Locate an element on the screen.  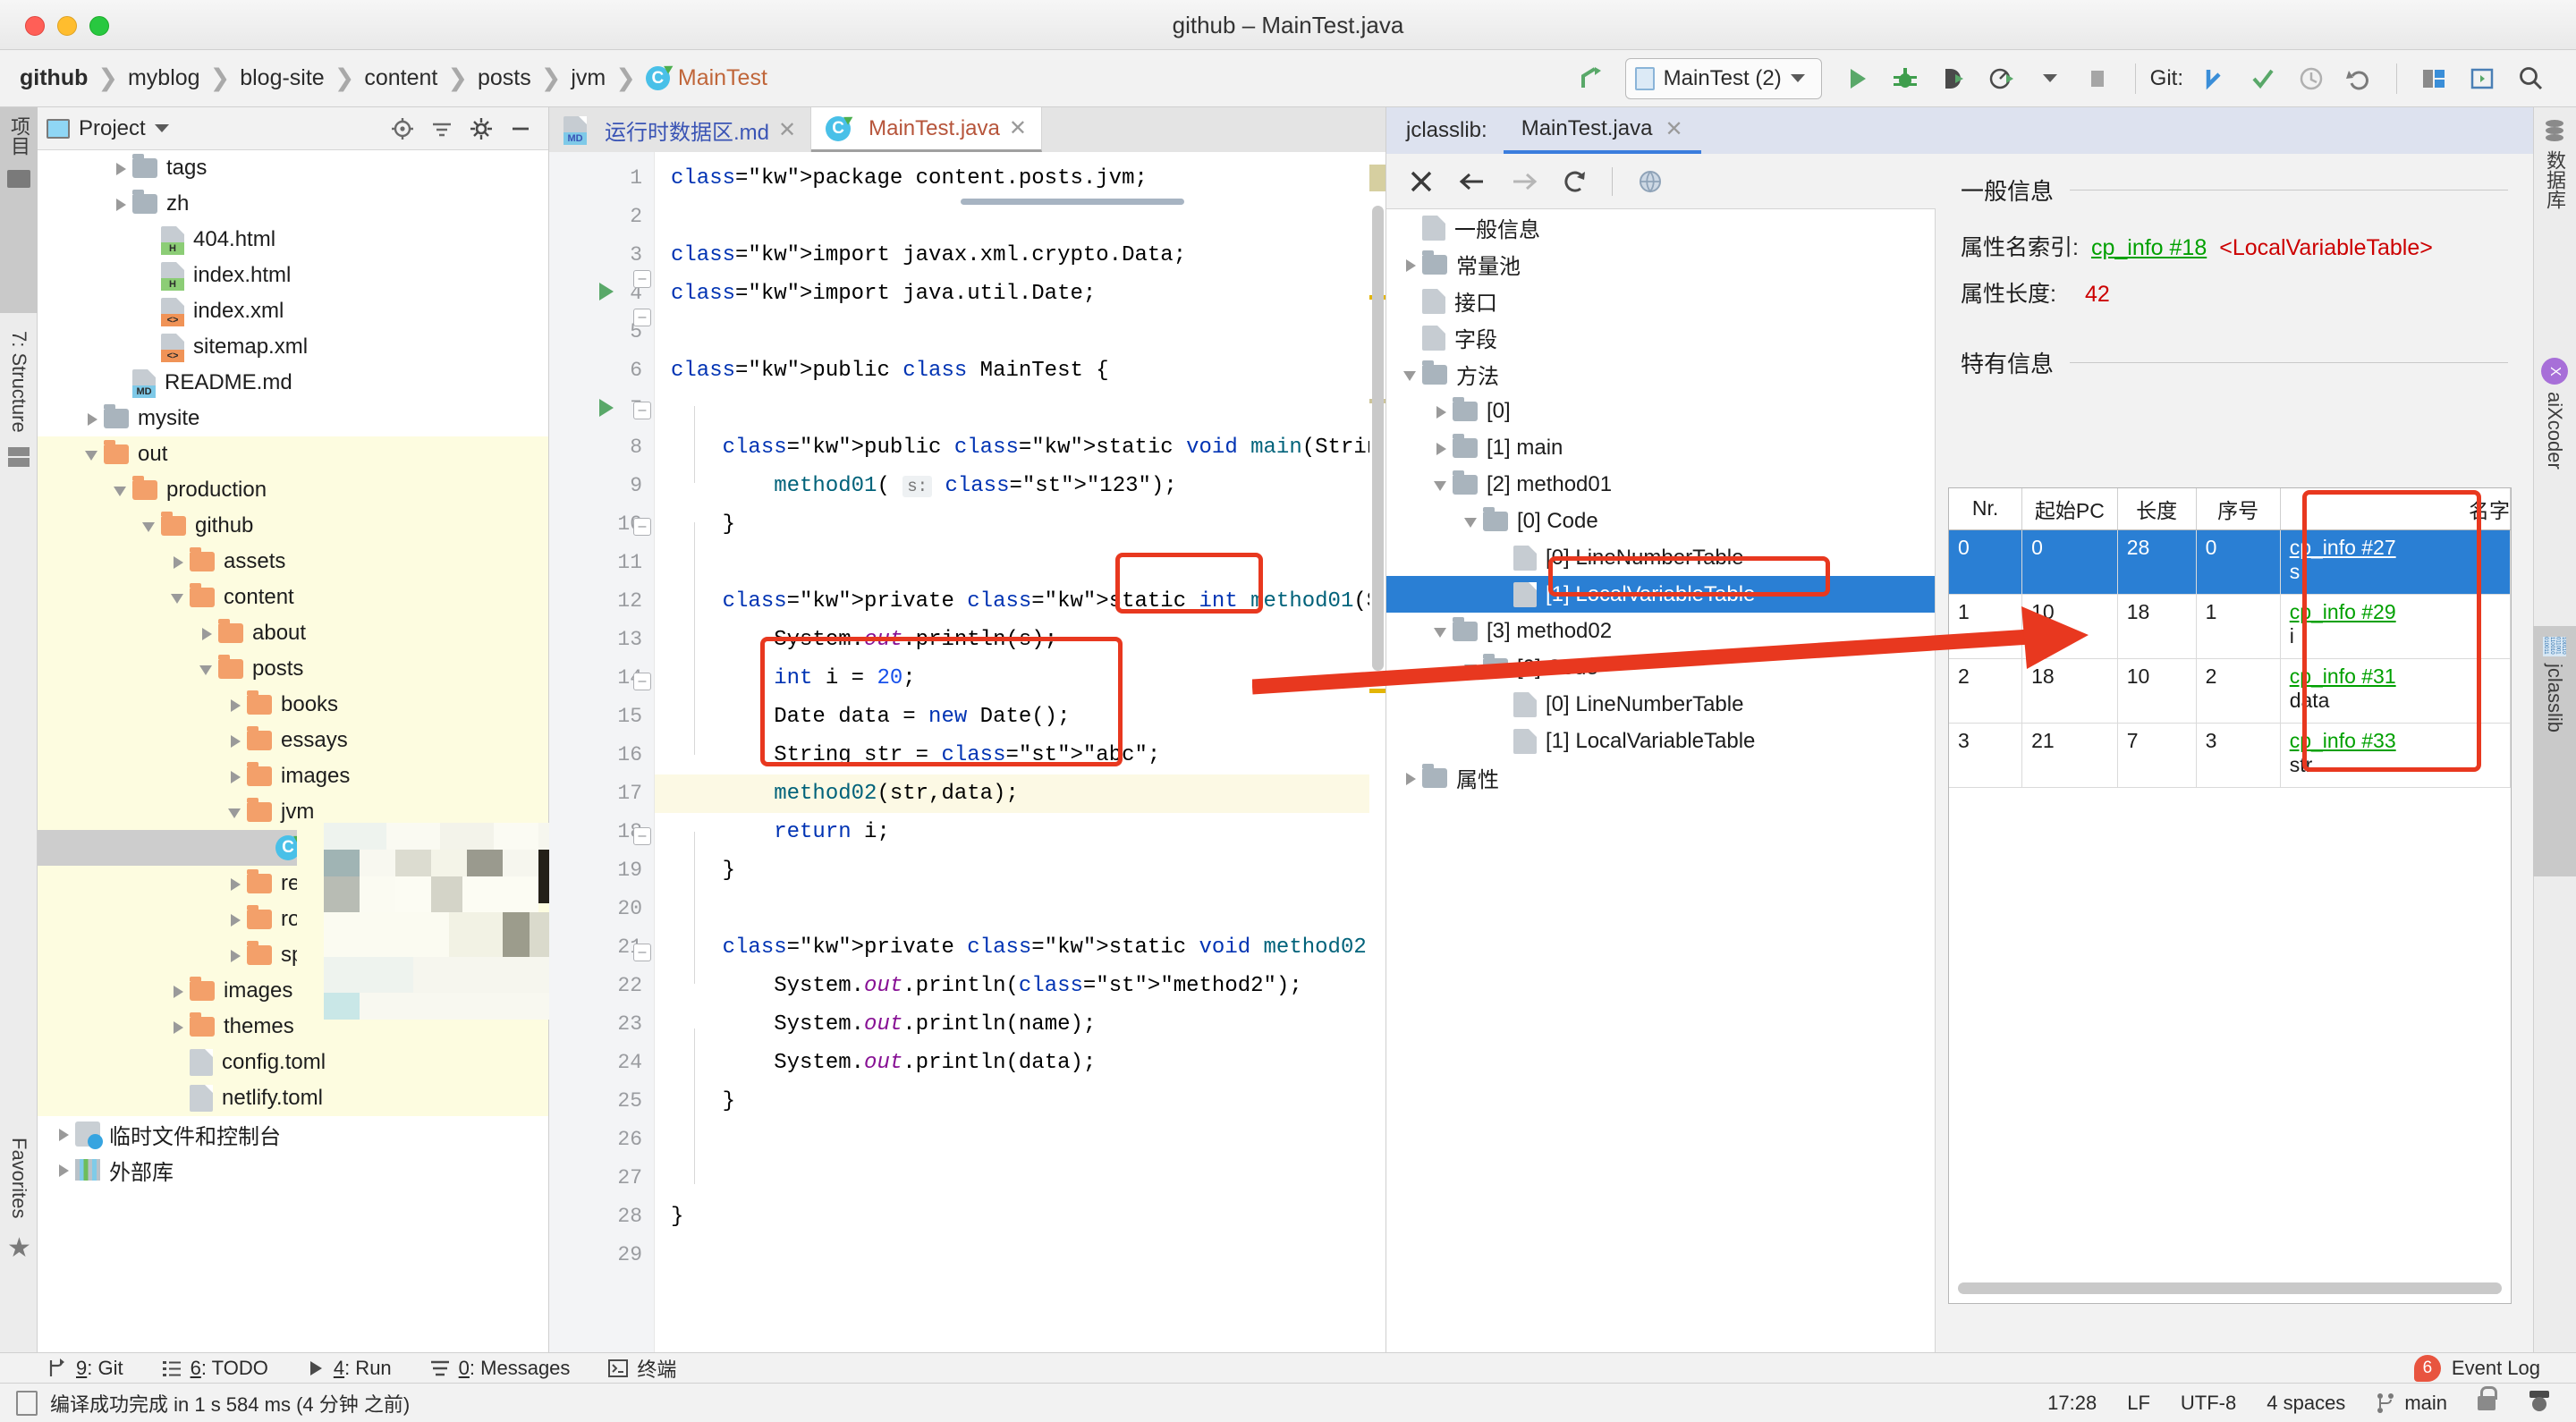
run-configuration-selector: MainTest (2) is located at coordinates (1723, 78).